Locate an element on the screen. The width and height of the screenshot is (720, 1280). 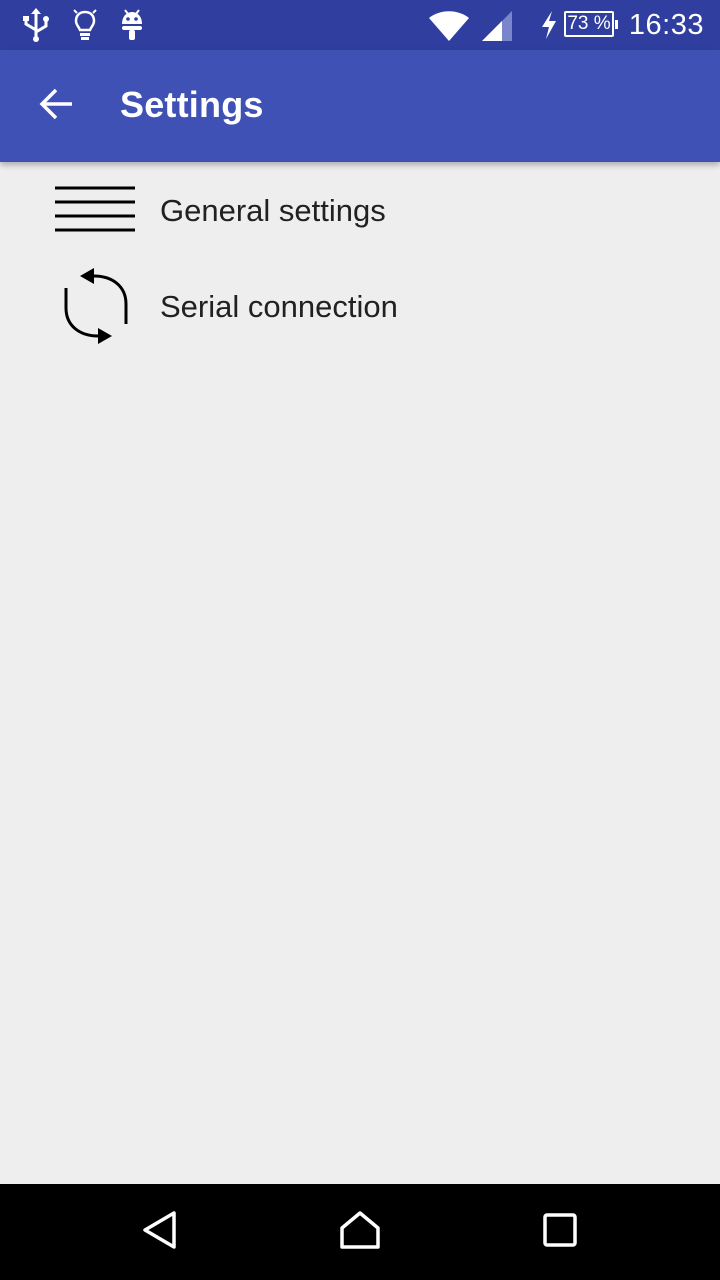
back-triangle-icon is located at coordinates (160, 1232).